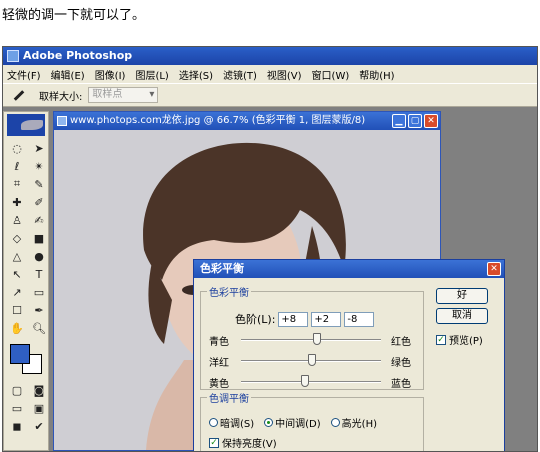 The height and width of the screenshot is (452, 540). What do you see at coordinates (62, 121) in the screenshot?
I see `document-icon` at bounding box center [62, 121].